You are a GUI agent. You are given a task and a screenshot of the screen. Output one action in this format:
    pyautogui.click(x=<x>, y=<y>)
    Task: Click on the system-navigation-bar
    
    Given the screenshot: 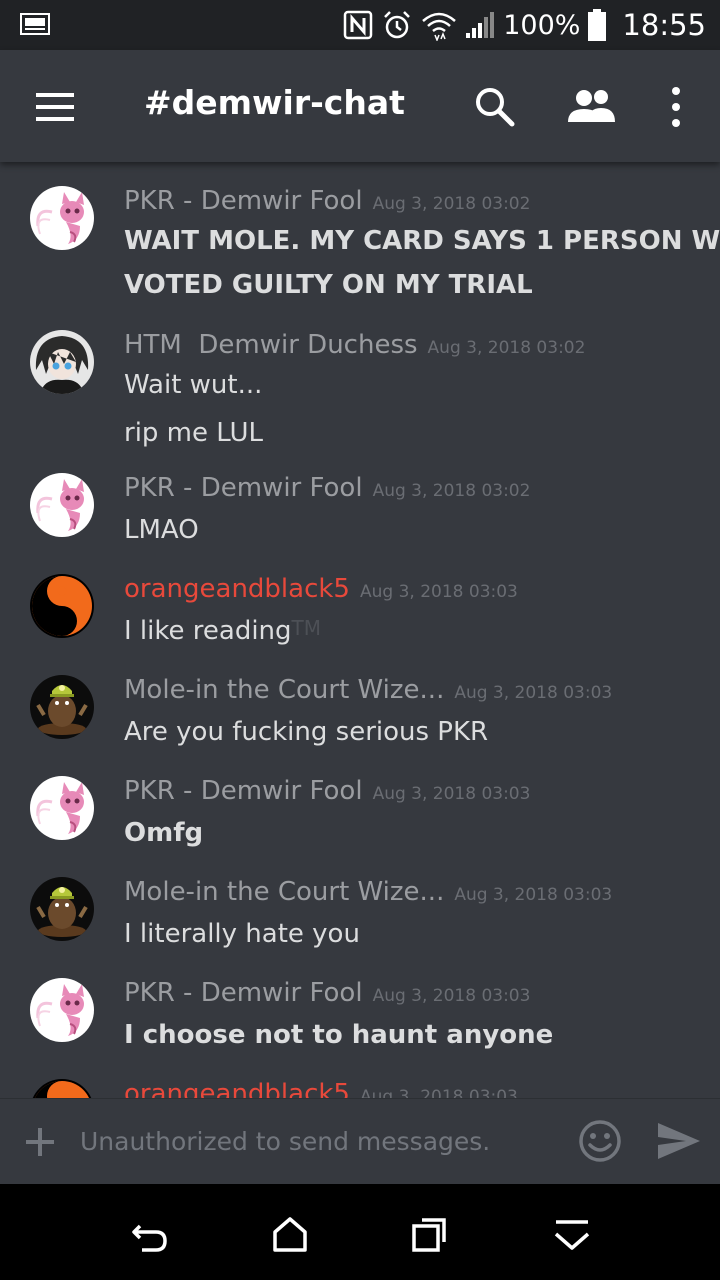 What is the action you would take?
    pyautogui.click(x=360, y=1232)
    